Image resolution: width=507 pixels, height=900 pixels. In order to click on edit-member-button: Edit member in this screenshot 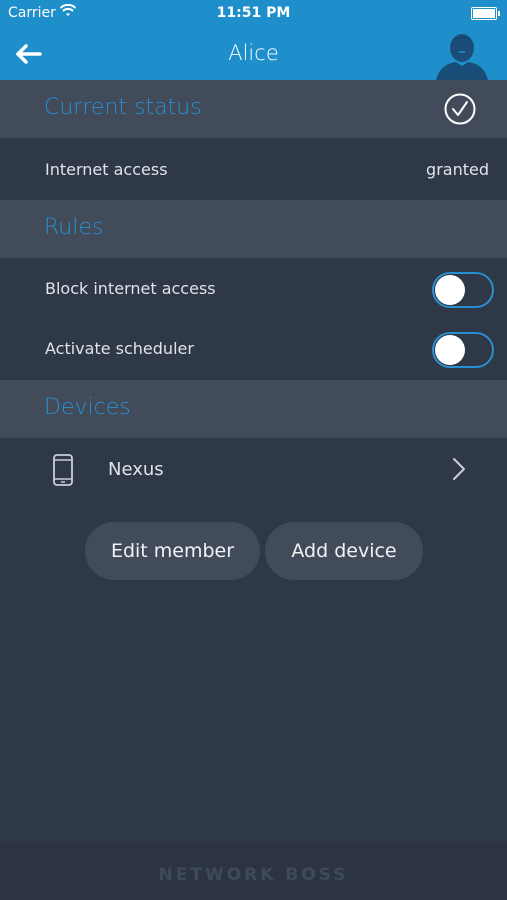, I will do `click(172, 551)`.